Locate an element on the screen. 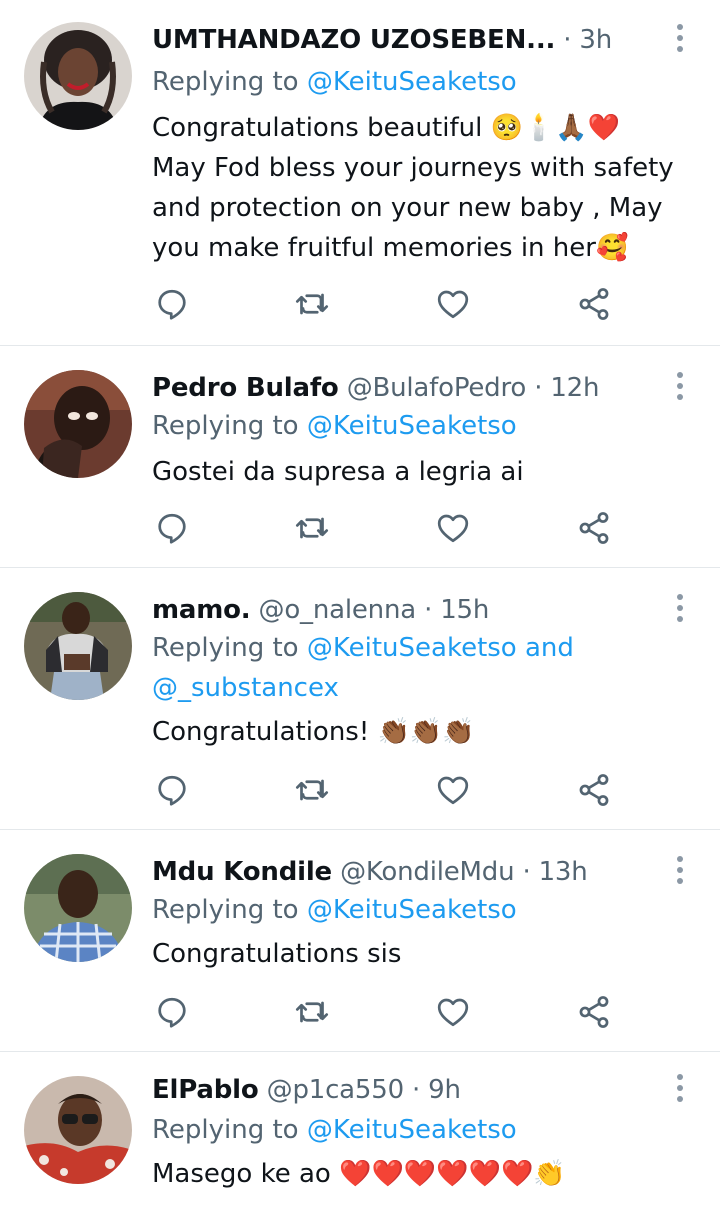 This screenshot has height=1210, width=720. timestamp: 15h is located at coordinates (464, 610).